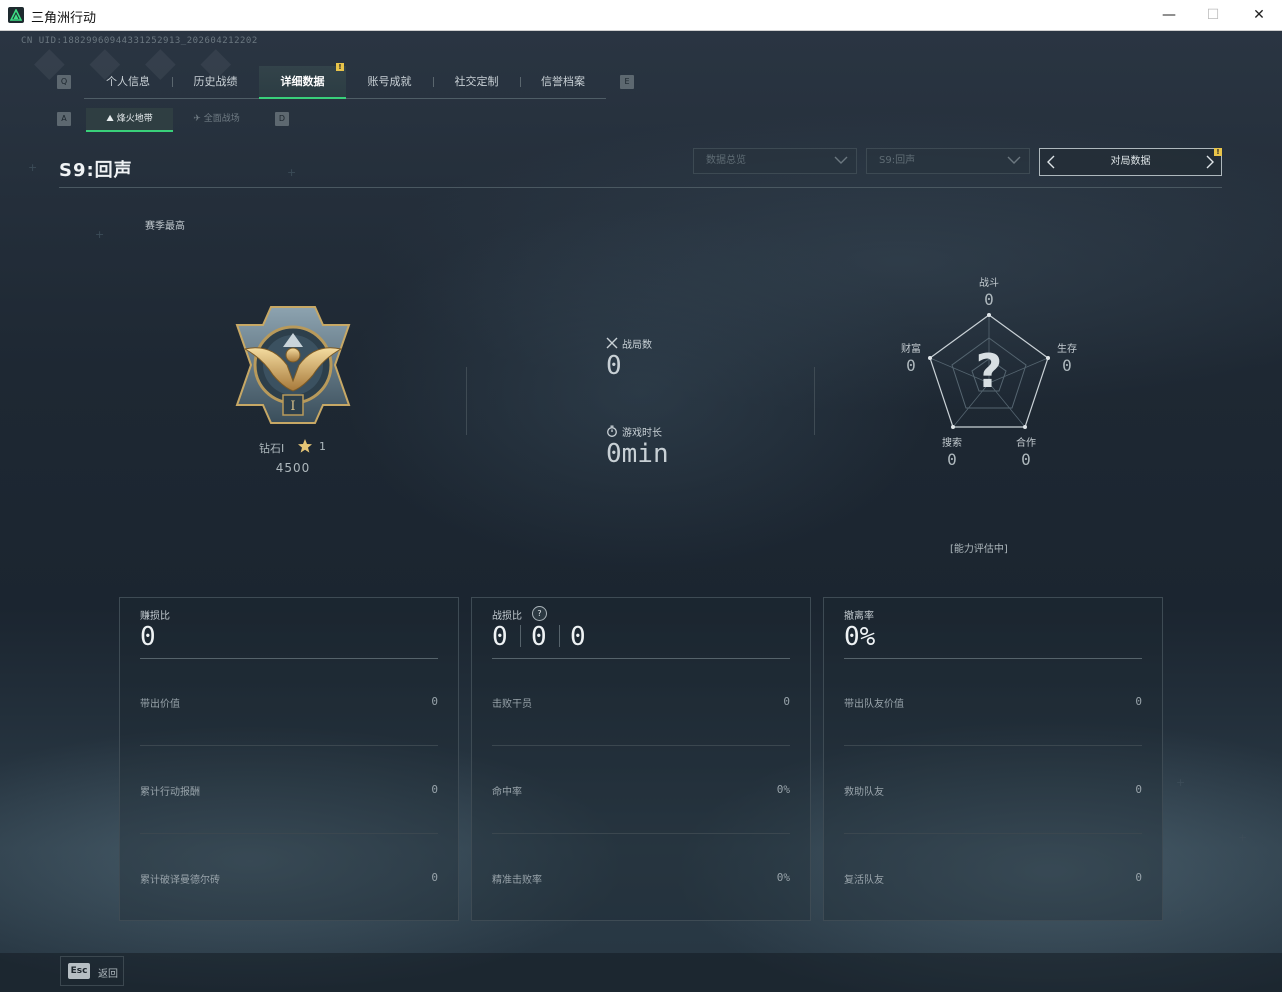  I want to click on tab-achievements: 账号成就, so click(389, 81).